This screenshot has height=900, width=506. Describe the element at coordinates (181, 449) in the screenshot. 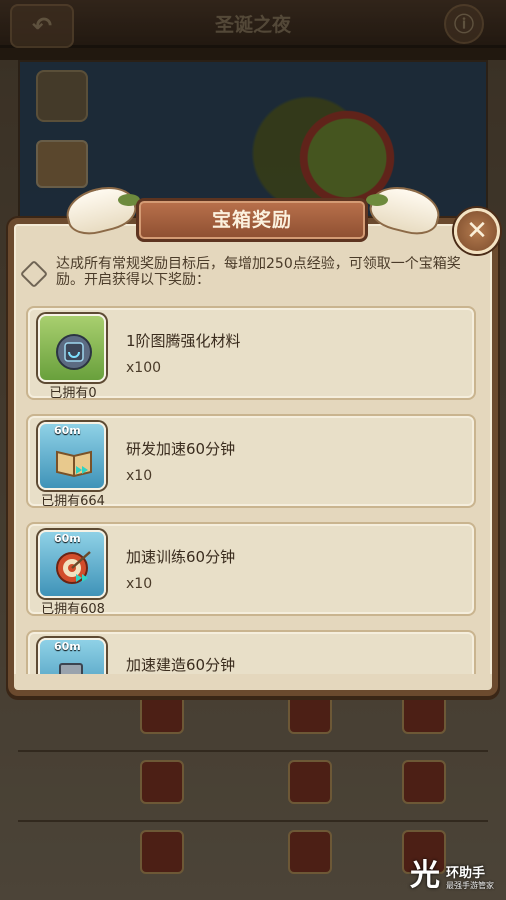

I see `reward-name: 研发加速60分钟` at that location.